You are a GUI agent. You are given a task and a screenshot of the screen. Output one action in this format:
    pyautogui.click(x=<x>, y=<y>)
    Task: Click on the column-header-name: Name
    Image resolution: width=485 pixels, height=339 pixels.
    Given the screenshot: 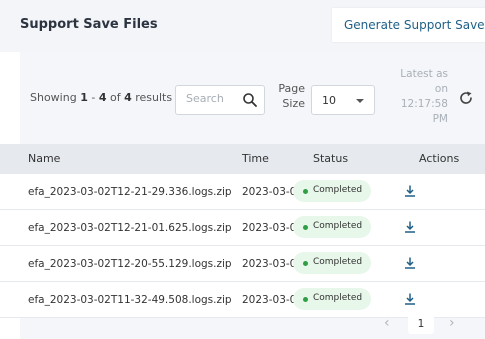 What is the action you would take?
    pyautogui.click(x=44, y=158)
    